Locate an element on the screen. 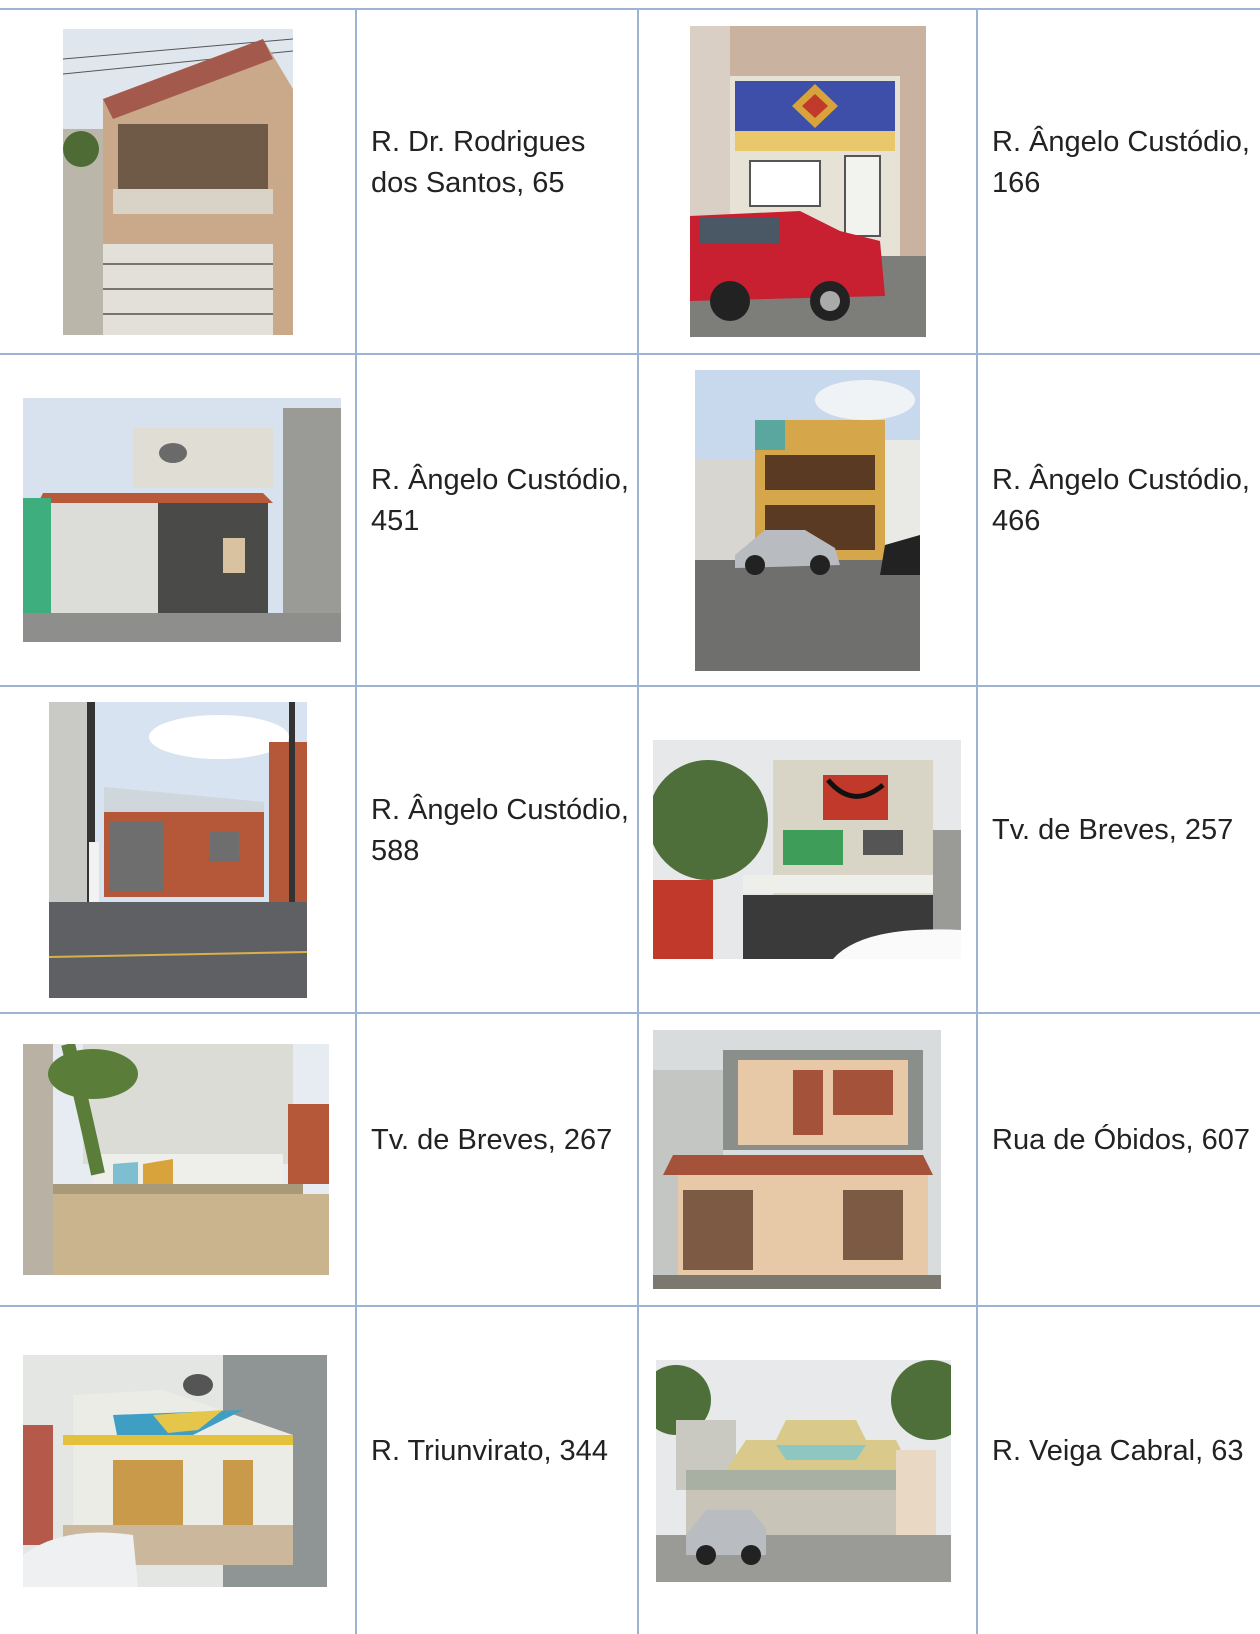 The height and width of the screenshot is (1634, 1260). address-text: R. Ângelo Custódio, 451 is located at coordinates (500, 500).